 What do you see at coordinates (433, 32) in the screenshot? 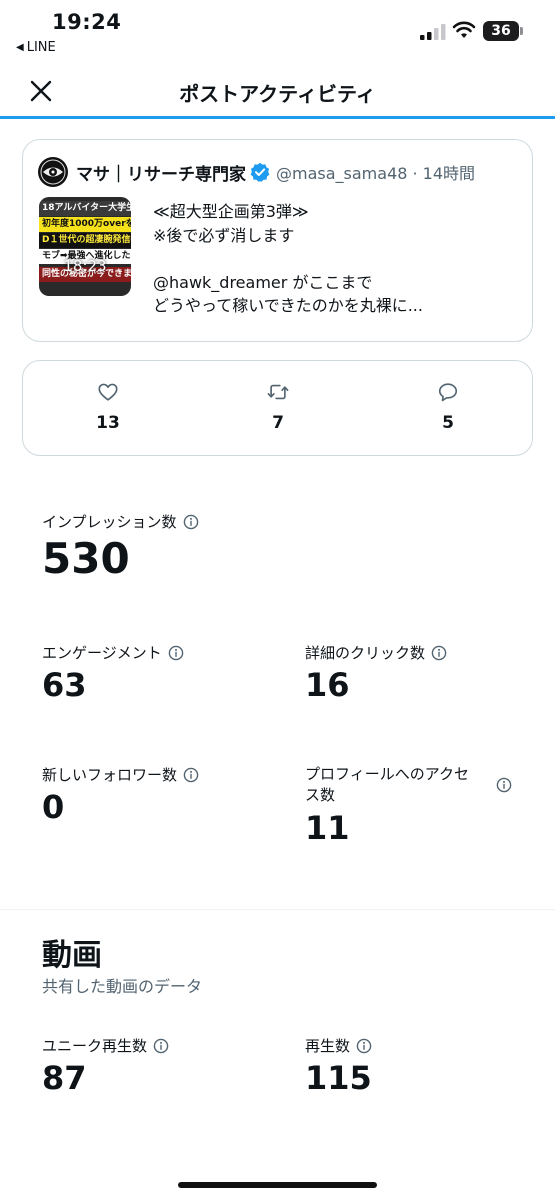
I see `cellular-signal-icon` at bounding box center [433, 32].